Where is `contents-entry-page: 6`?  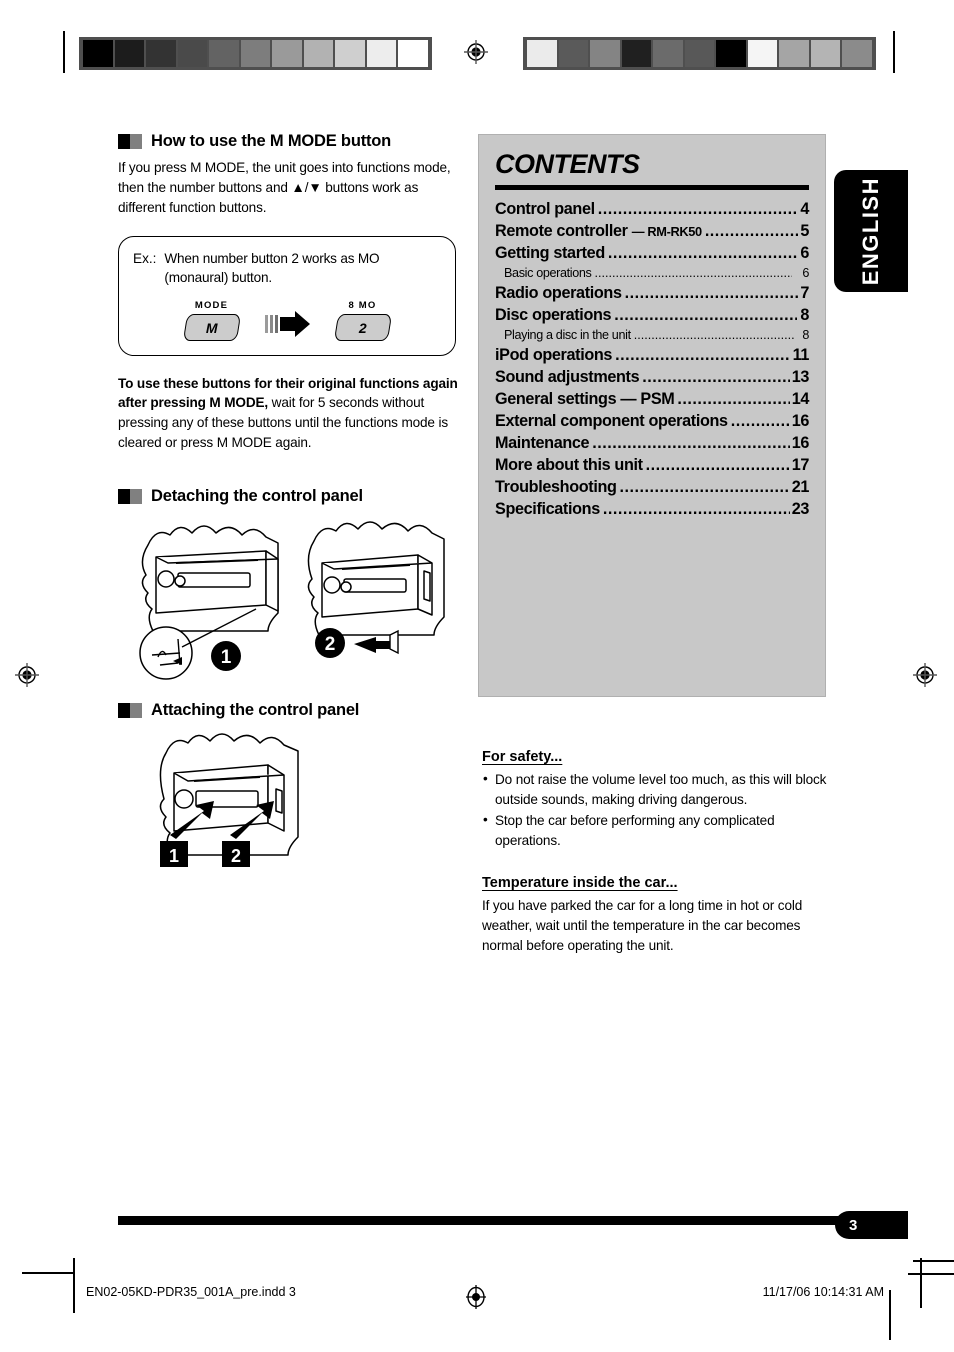 contents-entry-page: 6 is located at coordinates (805, 273).